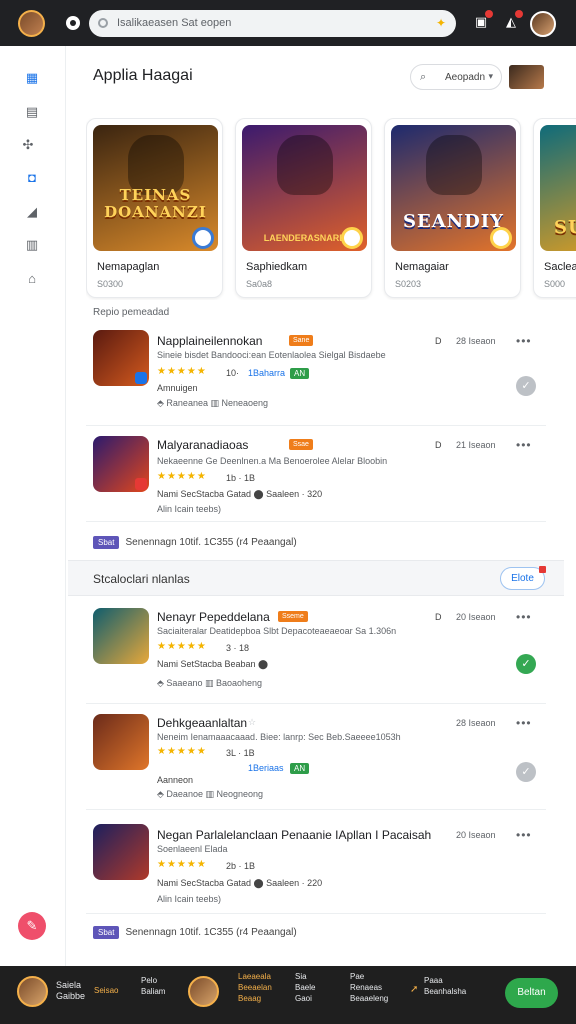 This screenshot has width=576, height=1024. I want to click on bottom-label-1: Seisao, so click(106, 990).